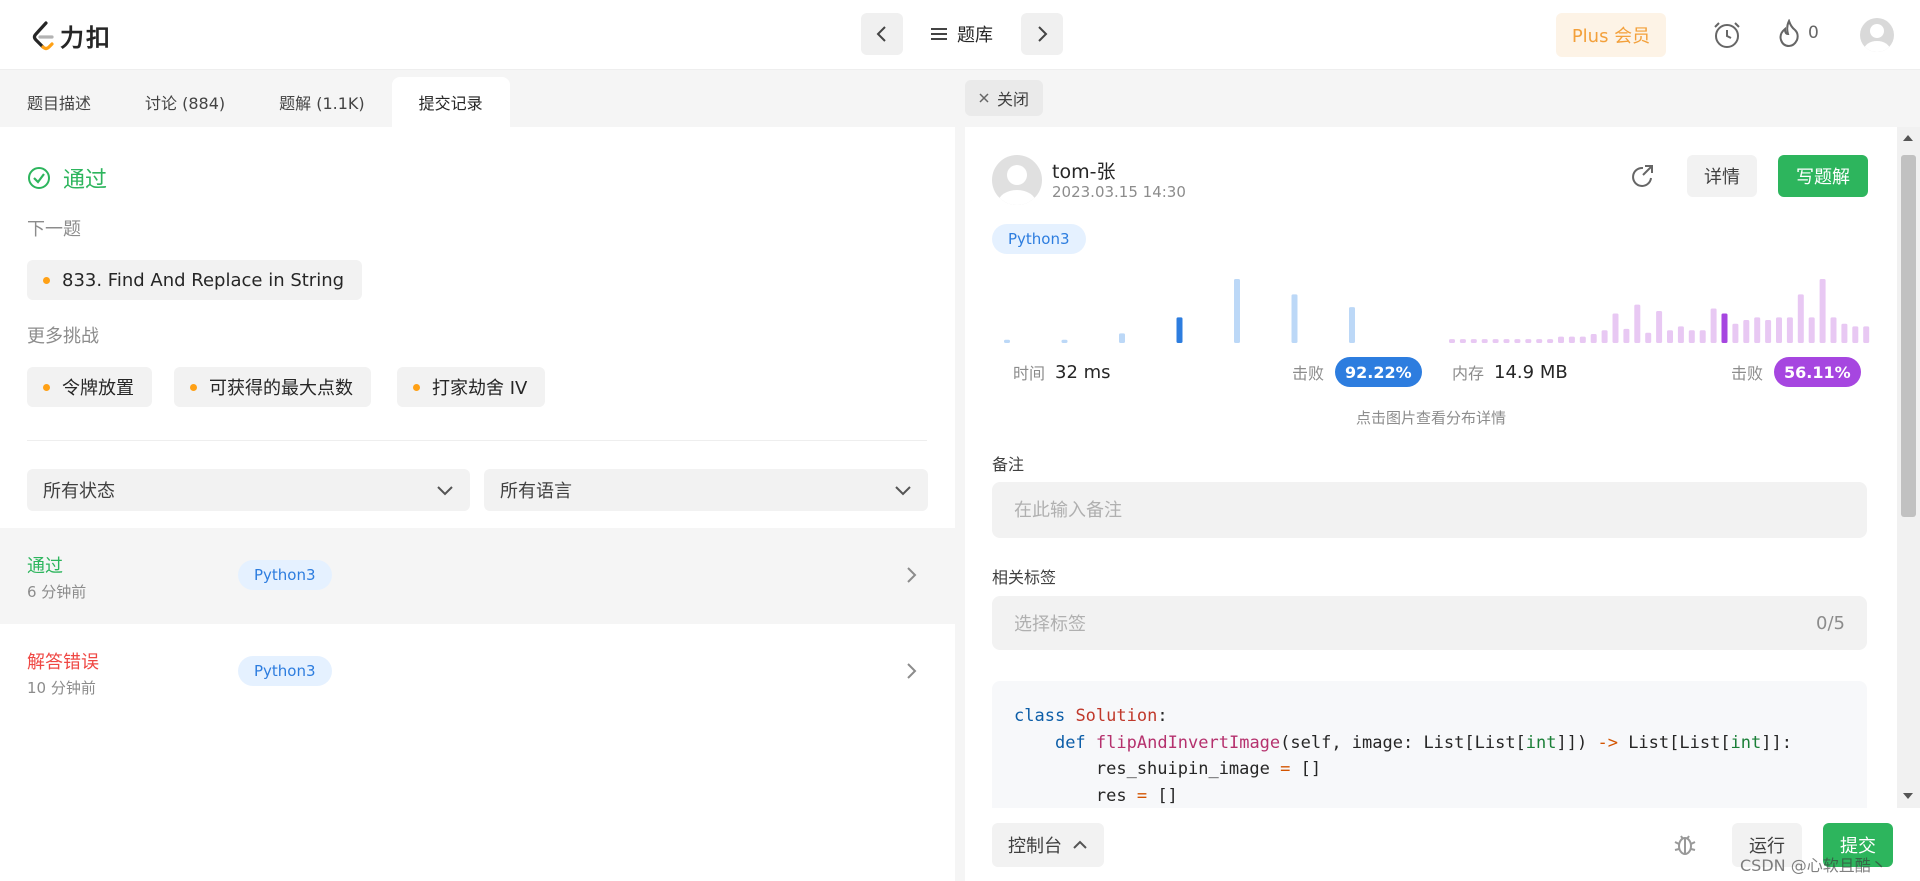 Image resolution: width=1920 pixels, height=881 pixels. I want to click on console-label: 控制台, so click(1035, 846).